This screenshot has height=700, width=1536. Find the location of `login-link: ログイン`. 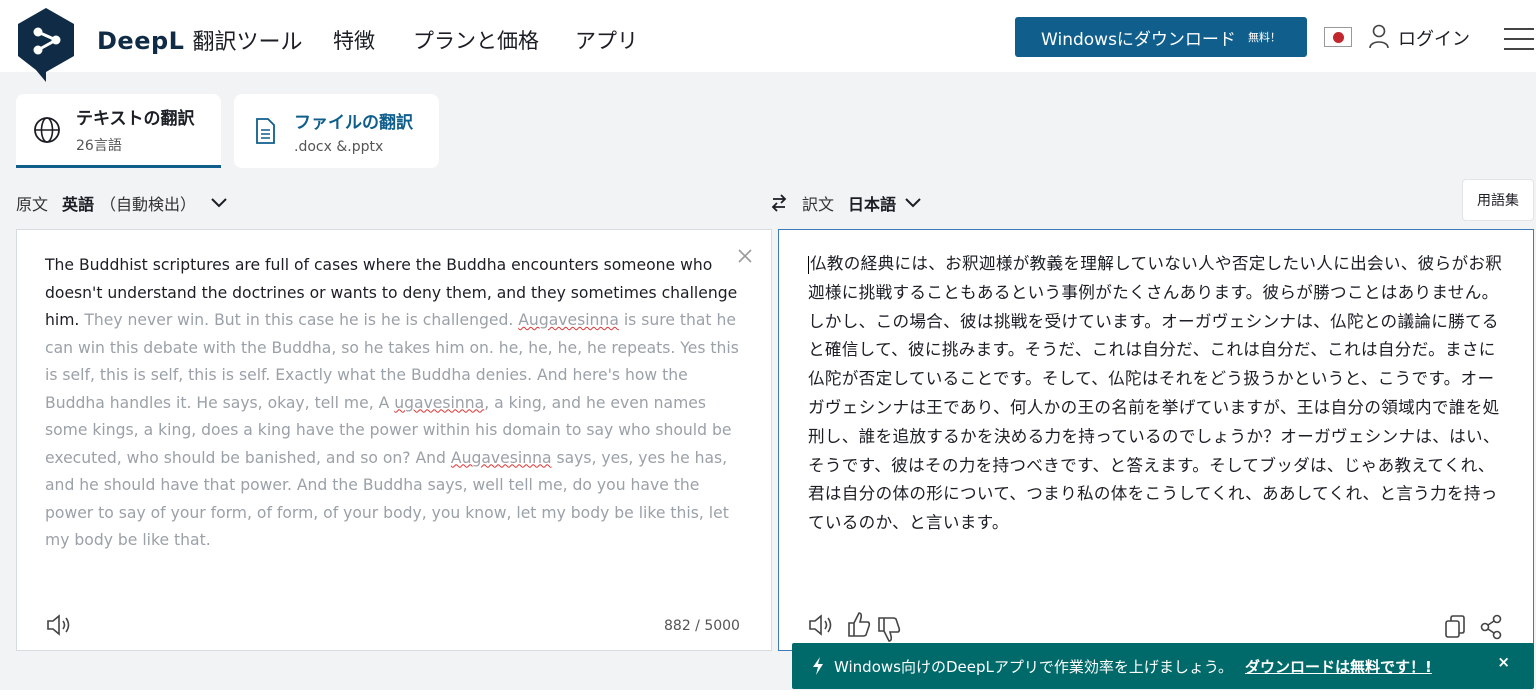

login-link: ログイン is located at coordinates (1434, 38).